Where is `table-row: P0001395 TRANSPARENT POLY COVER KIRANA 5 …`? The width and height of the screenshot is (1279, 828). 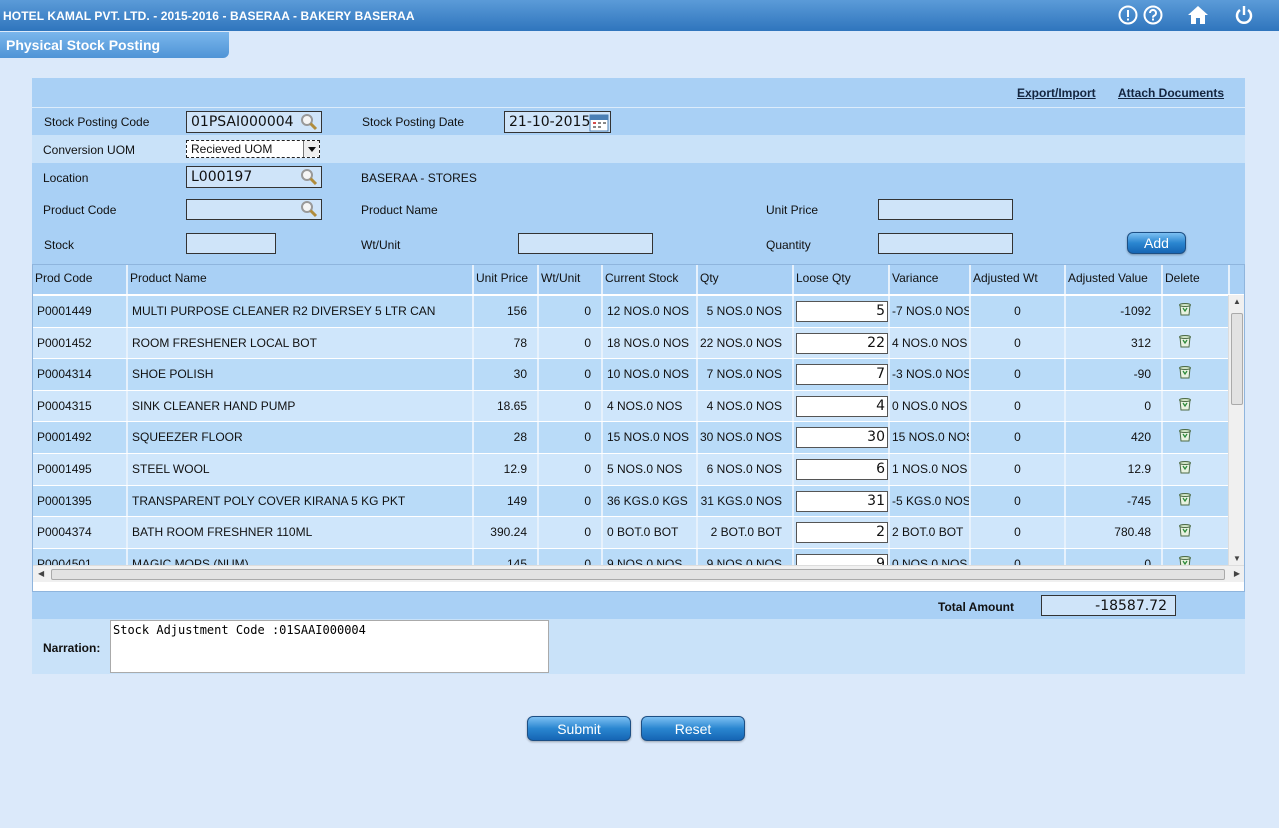 table-row: P0001395 TRANSPARENT POLY COVER KIRANA 5 … is located at coordinates (631, 500).